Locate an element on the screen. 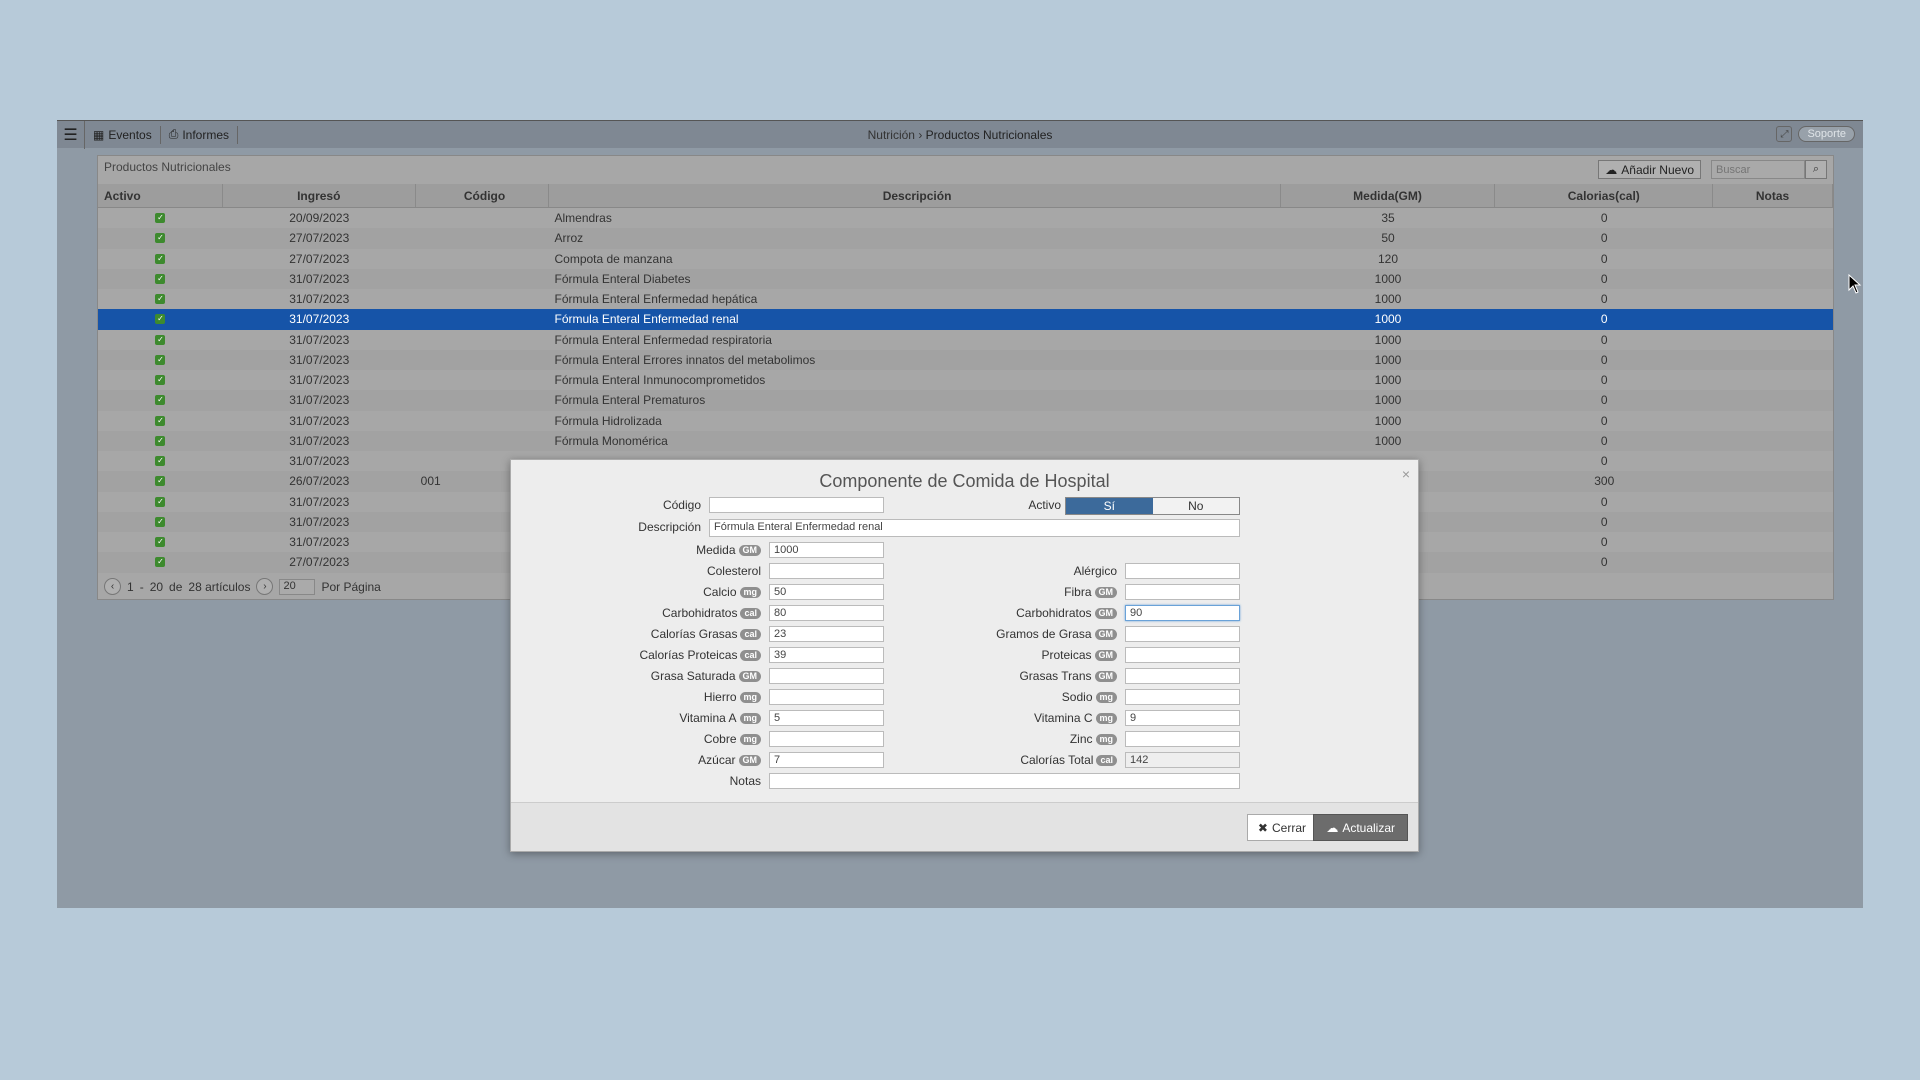 This screenshot has height=1080, width=1920. alergico-input is located at coordinates (1182, 571).